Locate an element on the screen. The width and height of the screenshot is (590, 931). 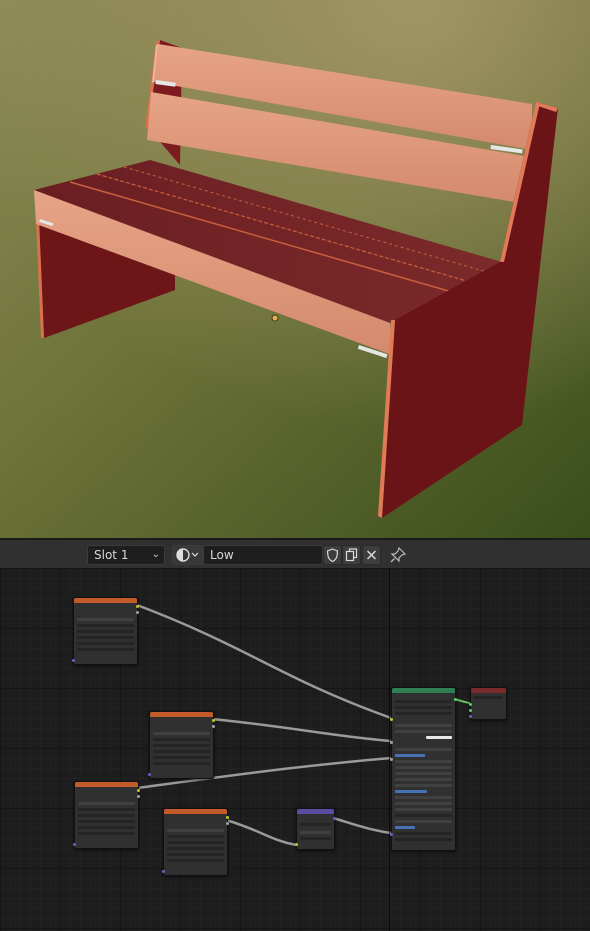
principled-bsdf-node is located at coordinates (423, 769).